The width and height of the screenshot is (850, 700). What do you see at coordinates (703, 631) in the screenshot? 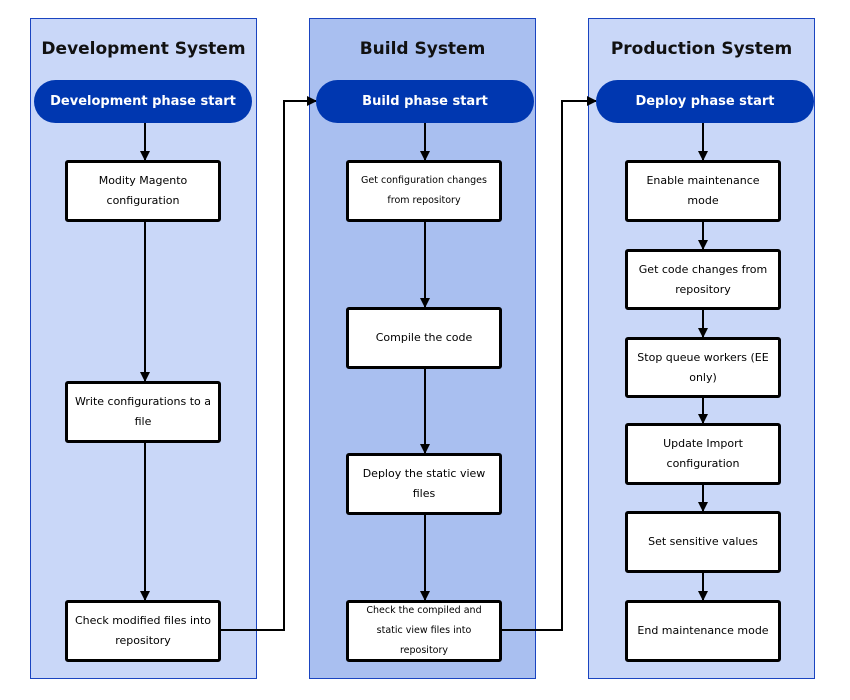
I see `step-box: End maintenance mode` at bounding box center [703, 631].